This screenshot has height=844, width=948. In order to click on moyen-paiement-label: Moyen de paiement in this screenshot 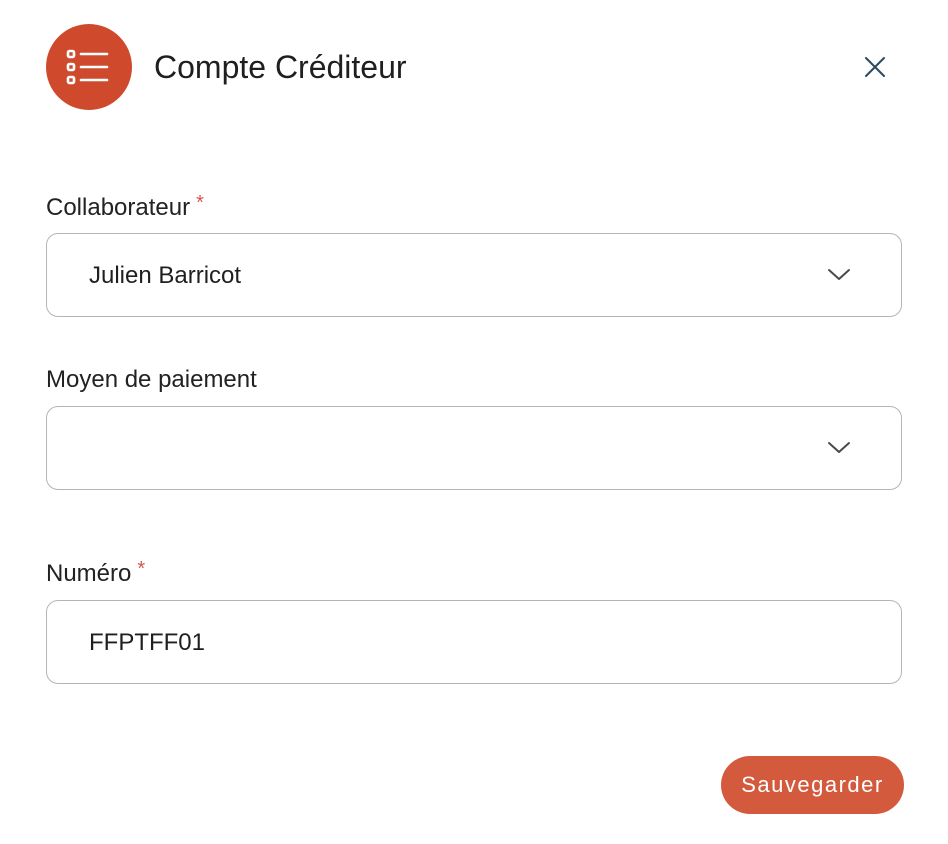, I will do `click(151, 380)`.